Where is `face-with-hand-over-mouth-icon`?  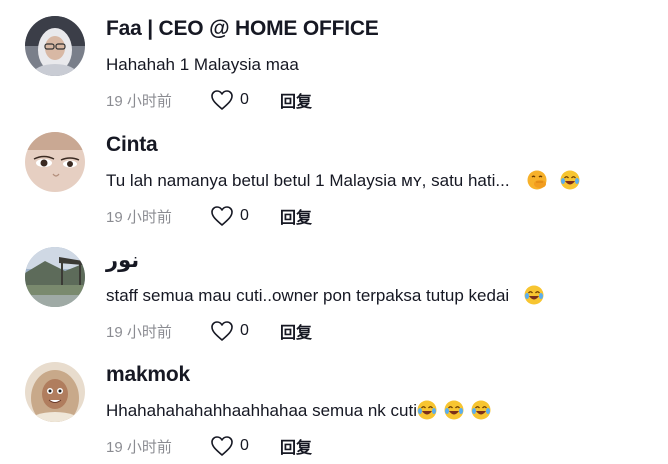
face-with-hand-over-mouth-icon is located at coordinates (537, 180).